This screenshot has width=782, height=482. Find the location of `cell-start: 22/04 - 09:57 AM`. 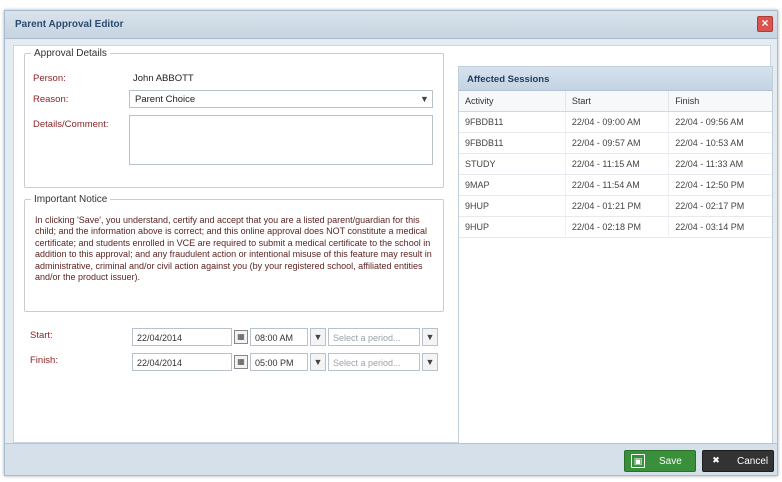

cell-start: 22/04 - 09:57 AM is located at coordinates (617, 143).